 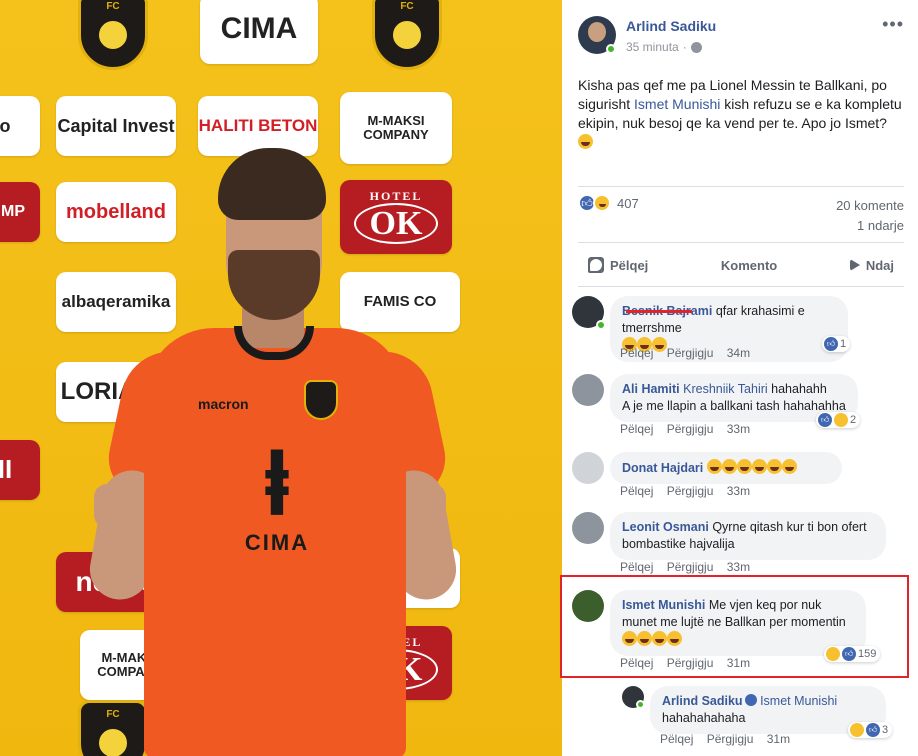 I want to click on post-actions: Pëlqej Komento Ndaj, so click(x=741, y=265).